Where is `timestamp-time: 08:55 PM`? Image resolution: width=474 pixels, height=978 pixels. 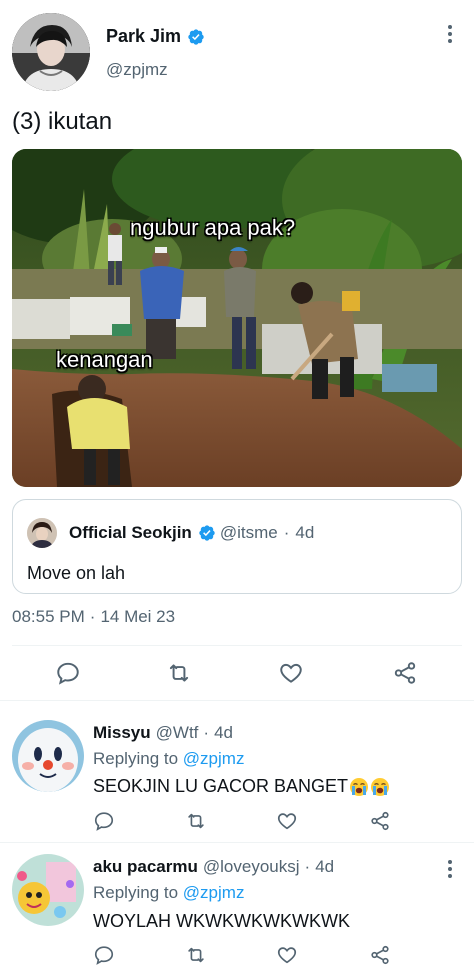
timestamp-time: 08:55 PM is located at coordinates (48, 616).